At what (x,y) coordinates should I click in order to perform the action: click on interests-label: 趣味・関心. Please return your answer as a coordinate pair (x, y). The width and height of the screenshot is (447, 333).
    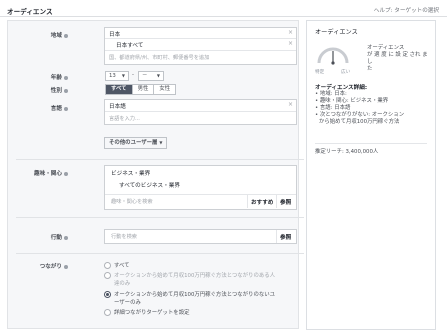
    Looking at the image, I should click on (38, 173).